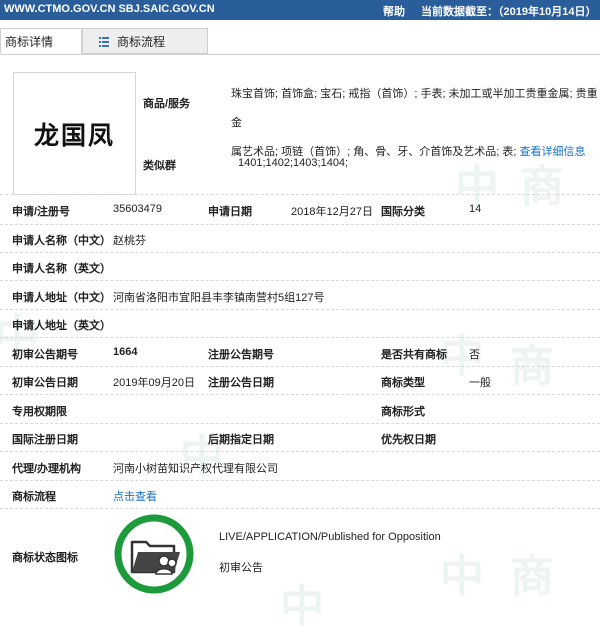  What do you see at coordinates (154, 383) in the screenshot?
I see `prelim-date-value: 2019年09月20日` at bounding box center [154, 383].